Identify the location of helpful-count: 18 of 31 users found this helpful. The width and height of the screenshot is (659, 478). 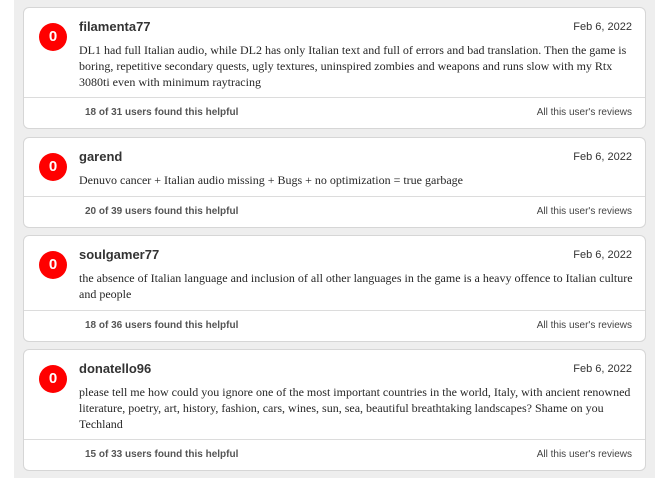
(162, 112).